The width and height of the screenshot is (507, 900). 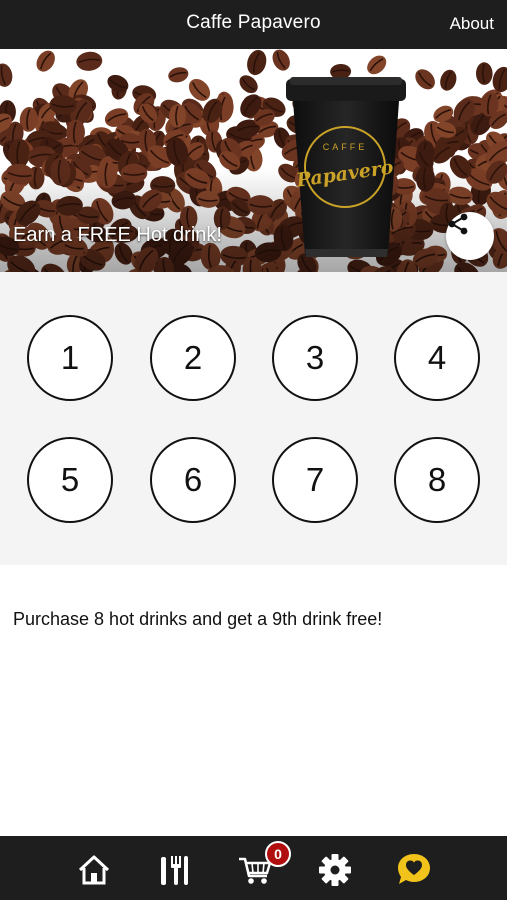 I want to click on utensils-icon, so click(x=174, y=870).